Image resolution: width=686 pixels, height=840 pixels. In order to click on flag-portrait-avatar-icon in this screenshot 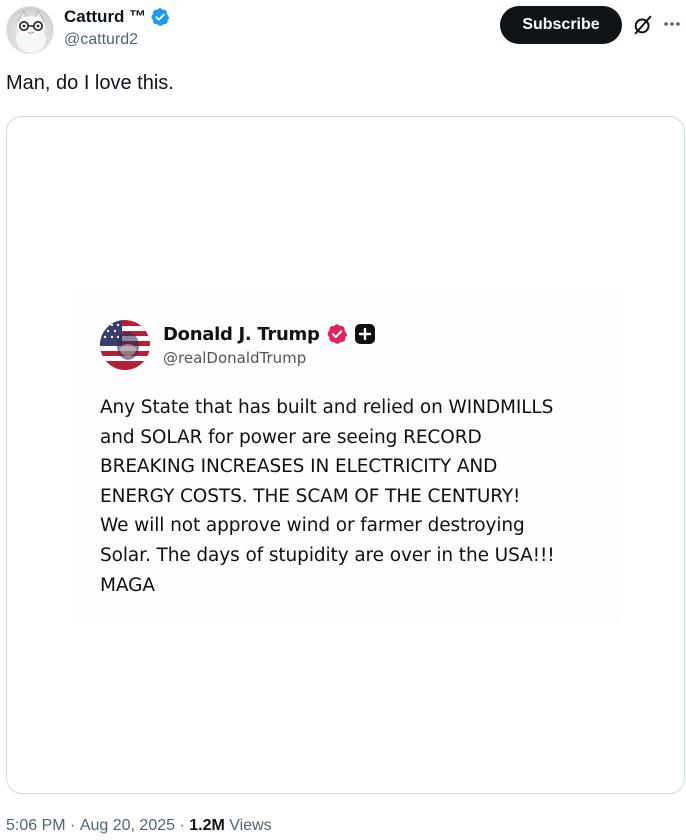, I will do `click(125, 345)`.